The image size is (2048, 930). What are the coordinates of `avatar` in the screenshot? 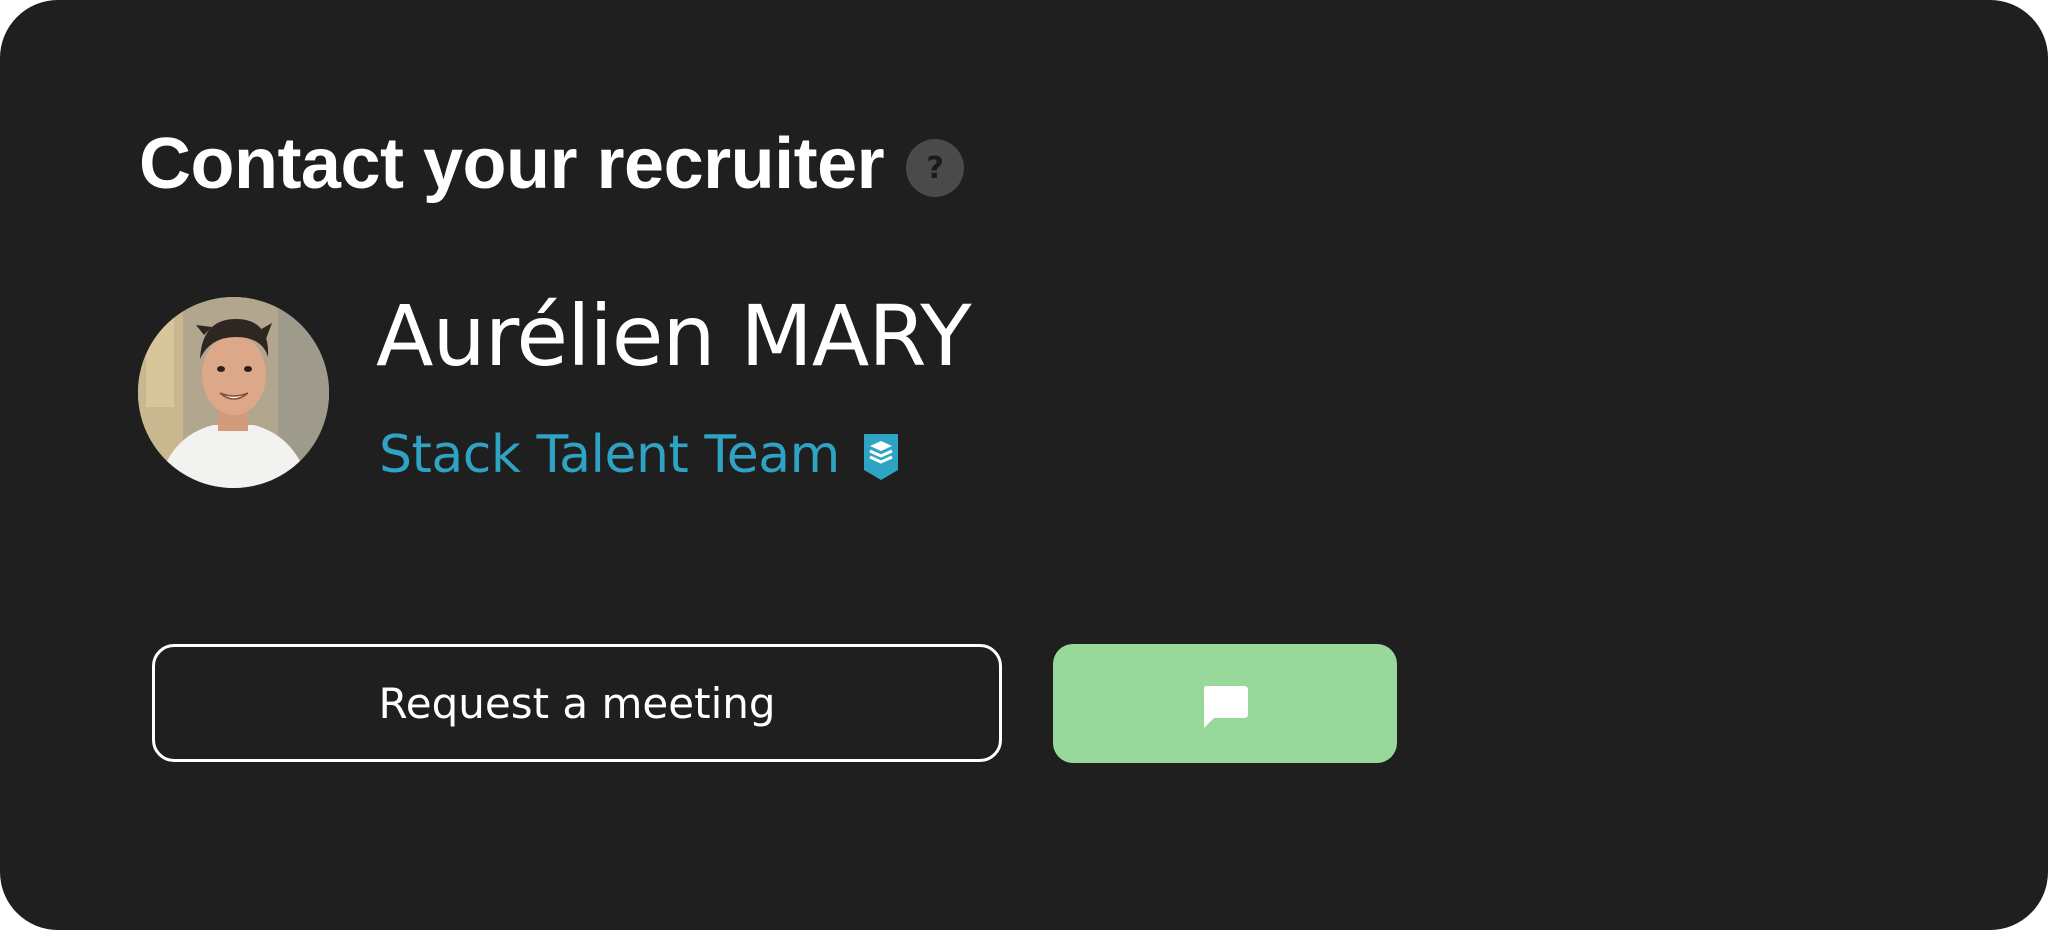 It's located at (233, 392).